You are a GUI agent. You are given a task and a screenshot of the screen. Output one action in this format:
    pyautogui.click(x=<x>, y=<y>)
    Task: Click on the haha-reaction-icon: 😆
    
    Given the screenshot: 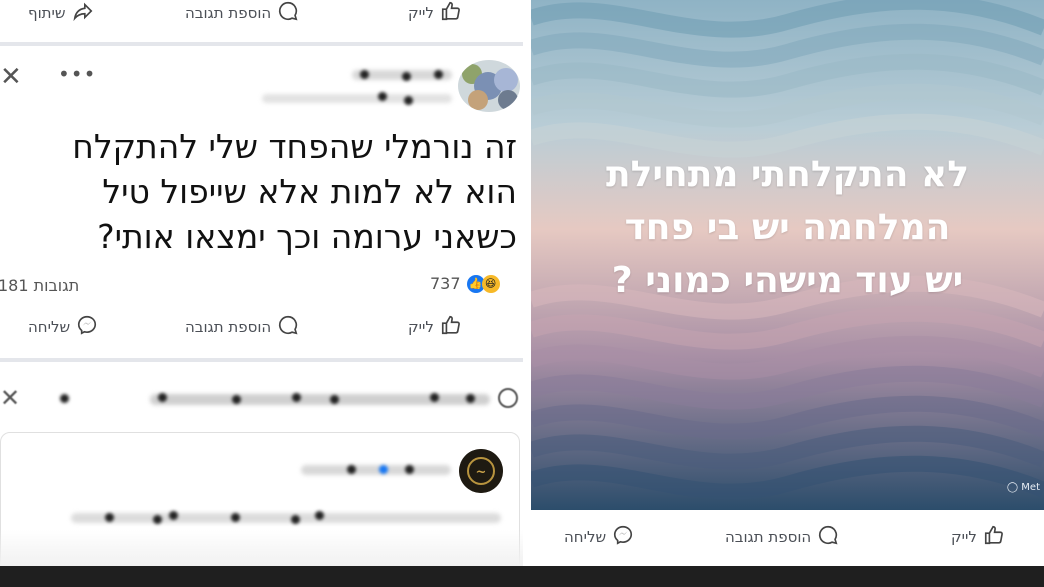 What is the action you would take?
    pyautogui.click(x=490, y=283)
    